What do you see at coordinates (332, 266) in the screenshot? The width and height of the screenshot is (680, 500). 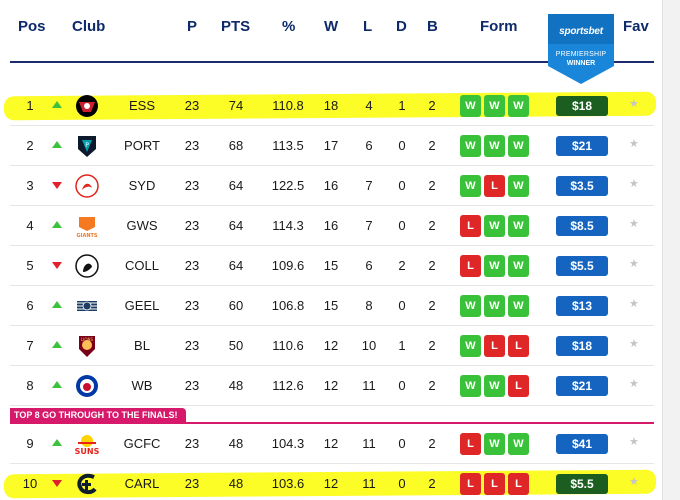 I see `table-row: 5 COLL 23 64 109.6 15 6 2 2 L W W $5.5 ★` at bounding box center [332, 266].